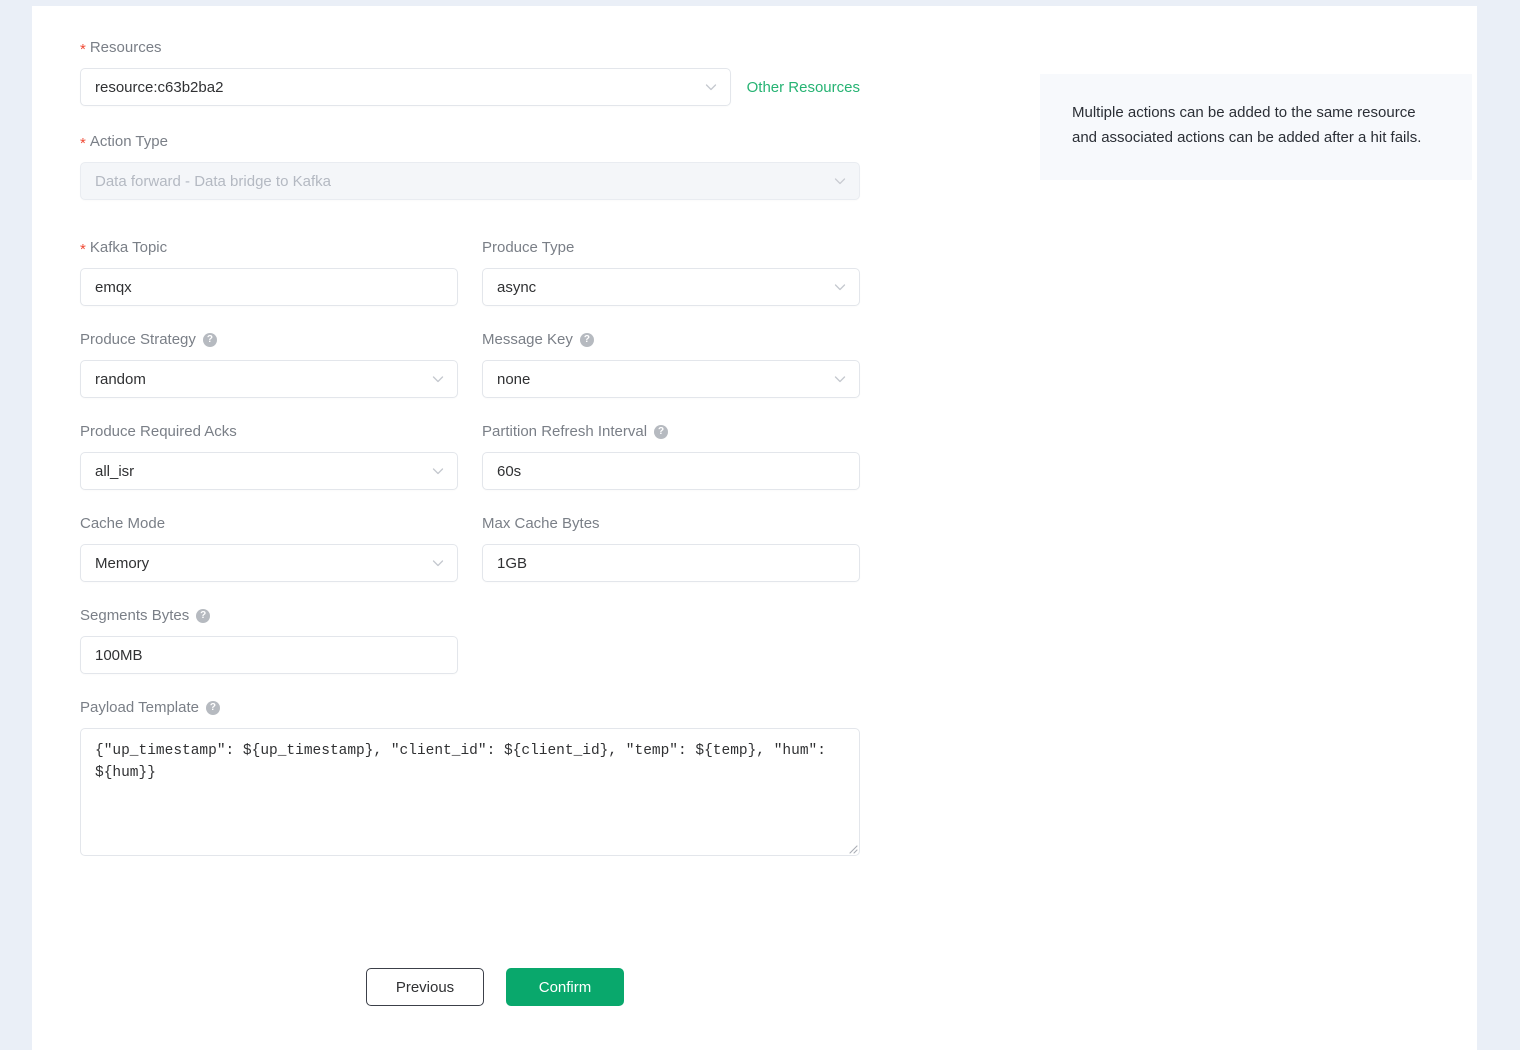 This screenshot has width=1520, height=1050. I want to click on form-footer: Previous Confirm, so click(495, 987).